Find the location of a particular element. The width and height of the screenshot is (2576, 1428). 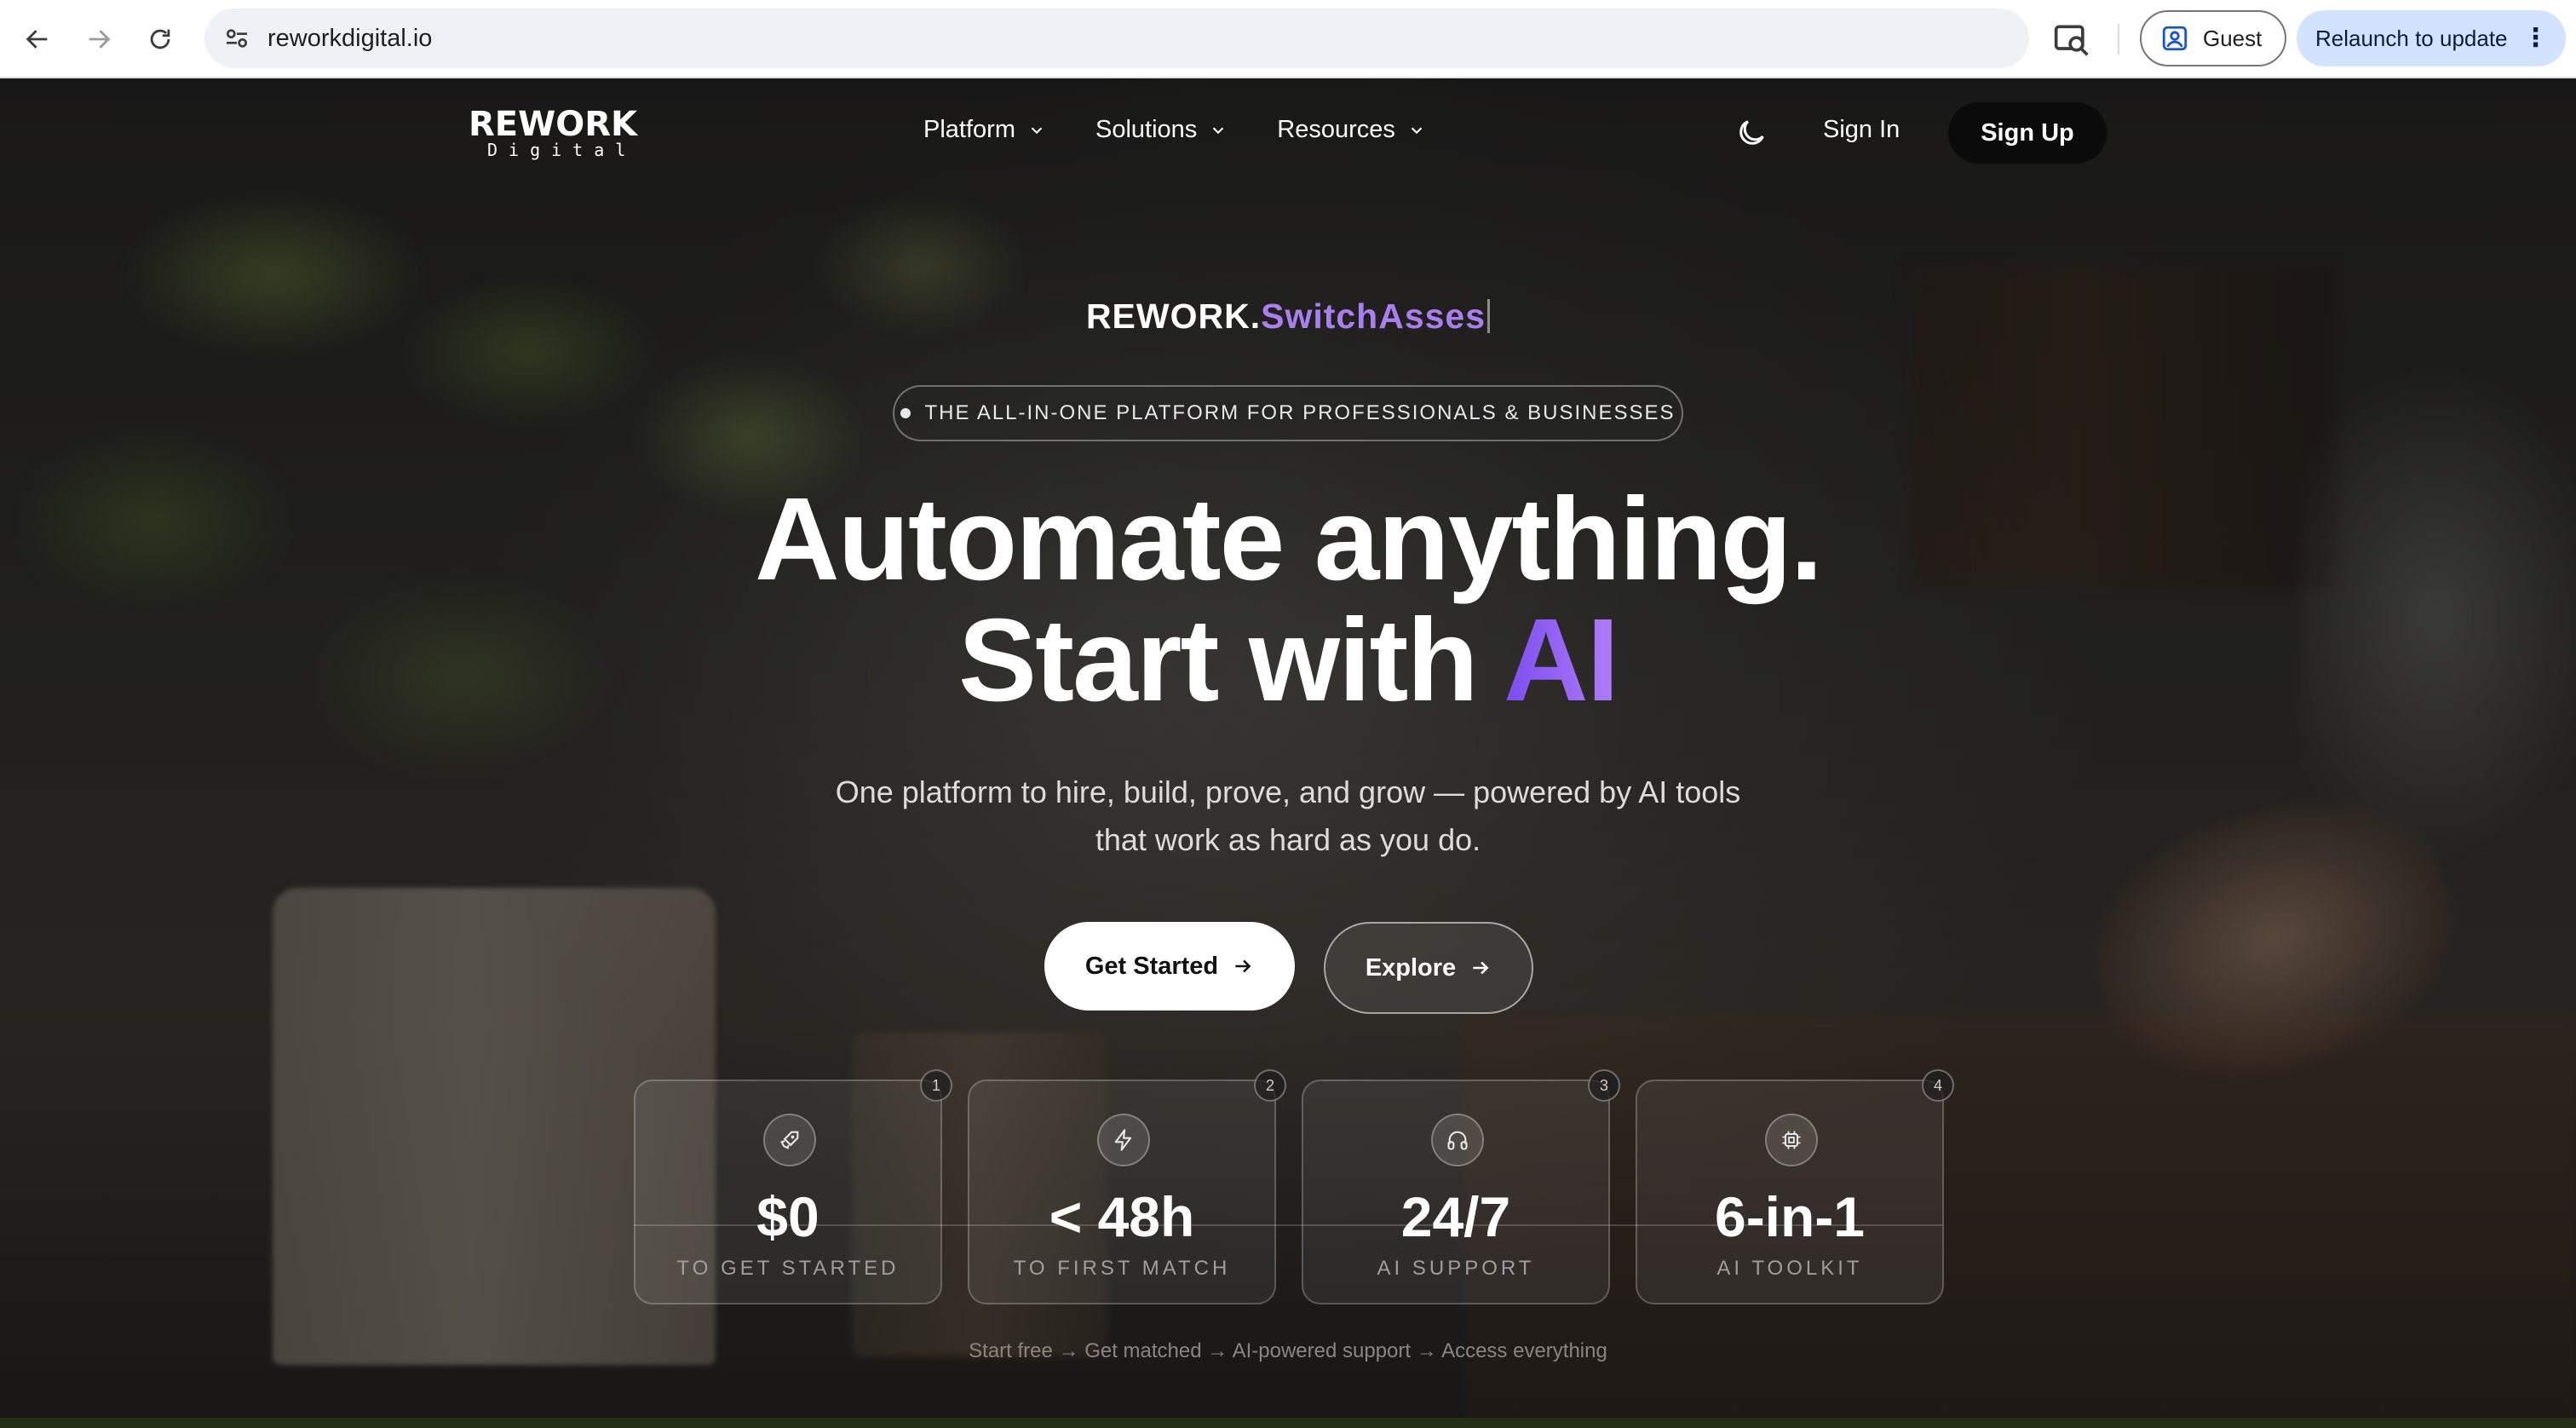

bottom-edge is located at coordinates (1288, 1423).